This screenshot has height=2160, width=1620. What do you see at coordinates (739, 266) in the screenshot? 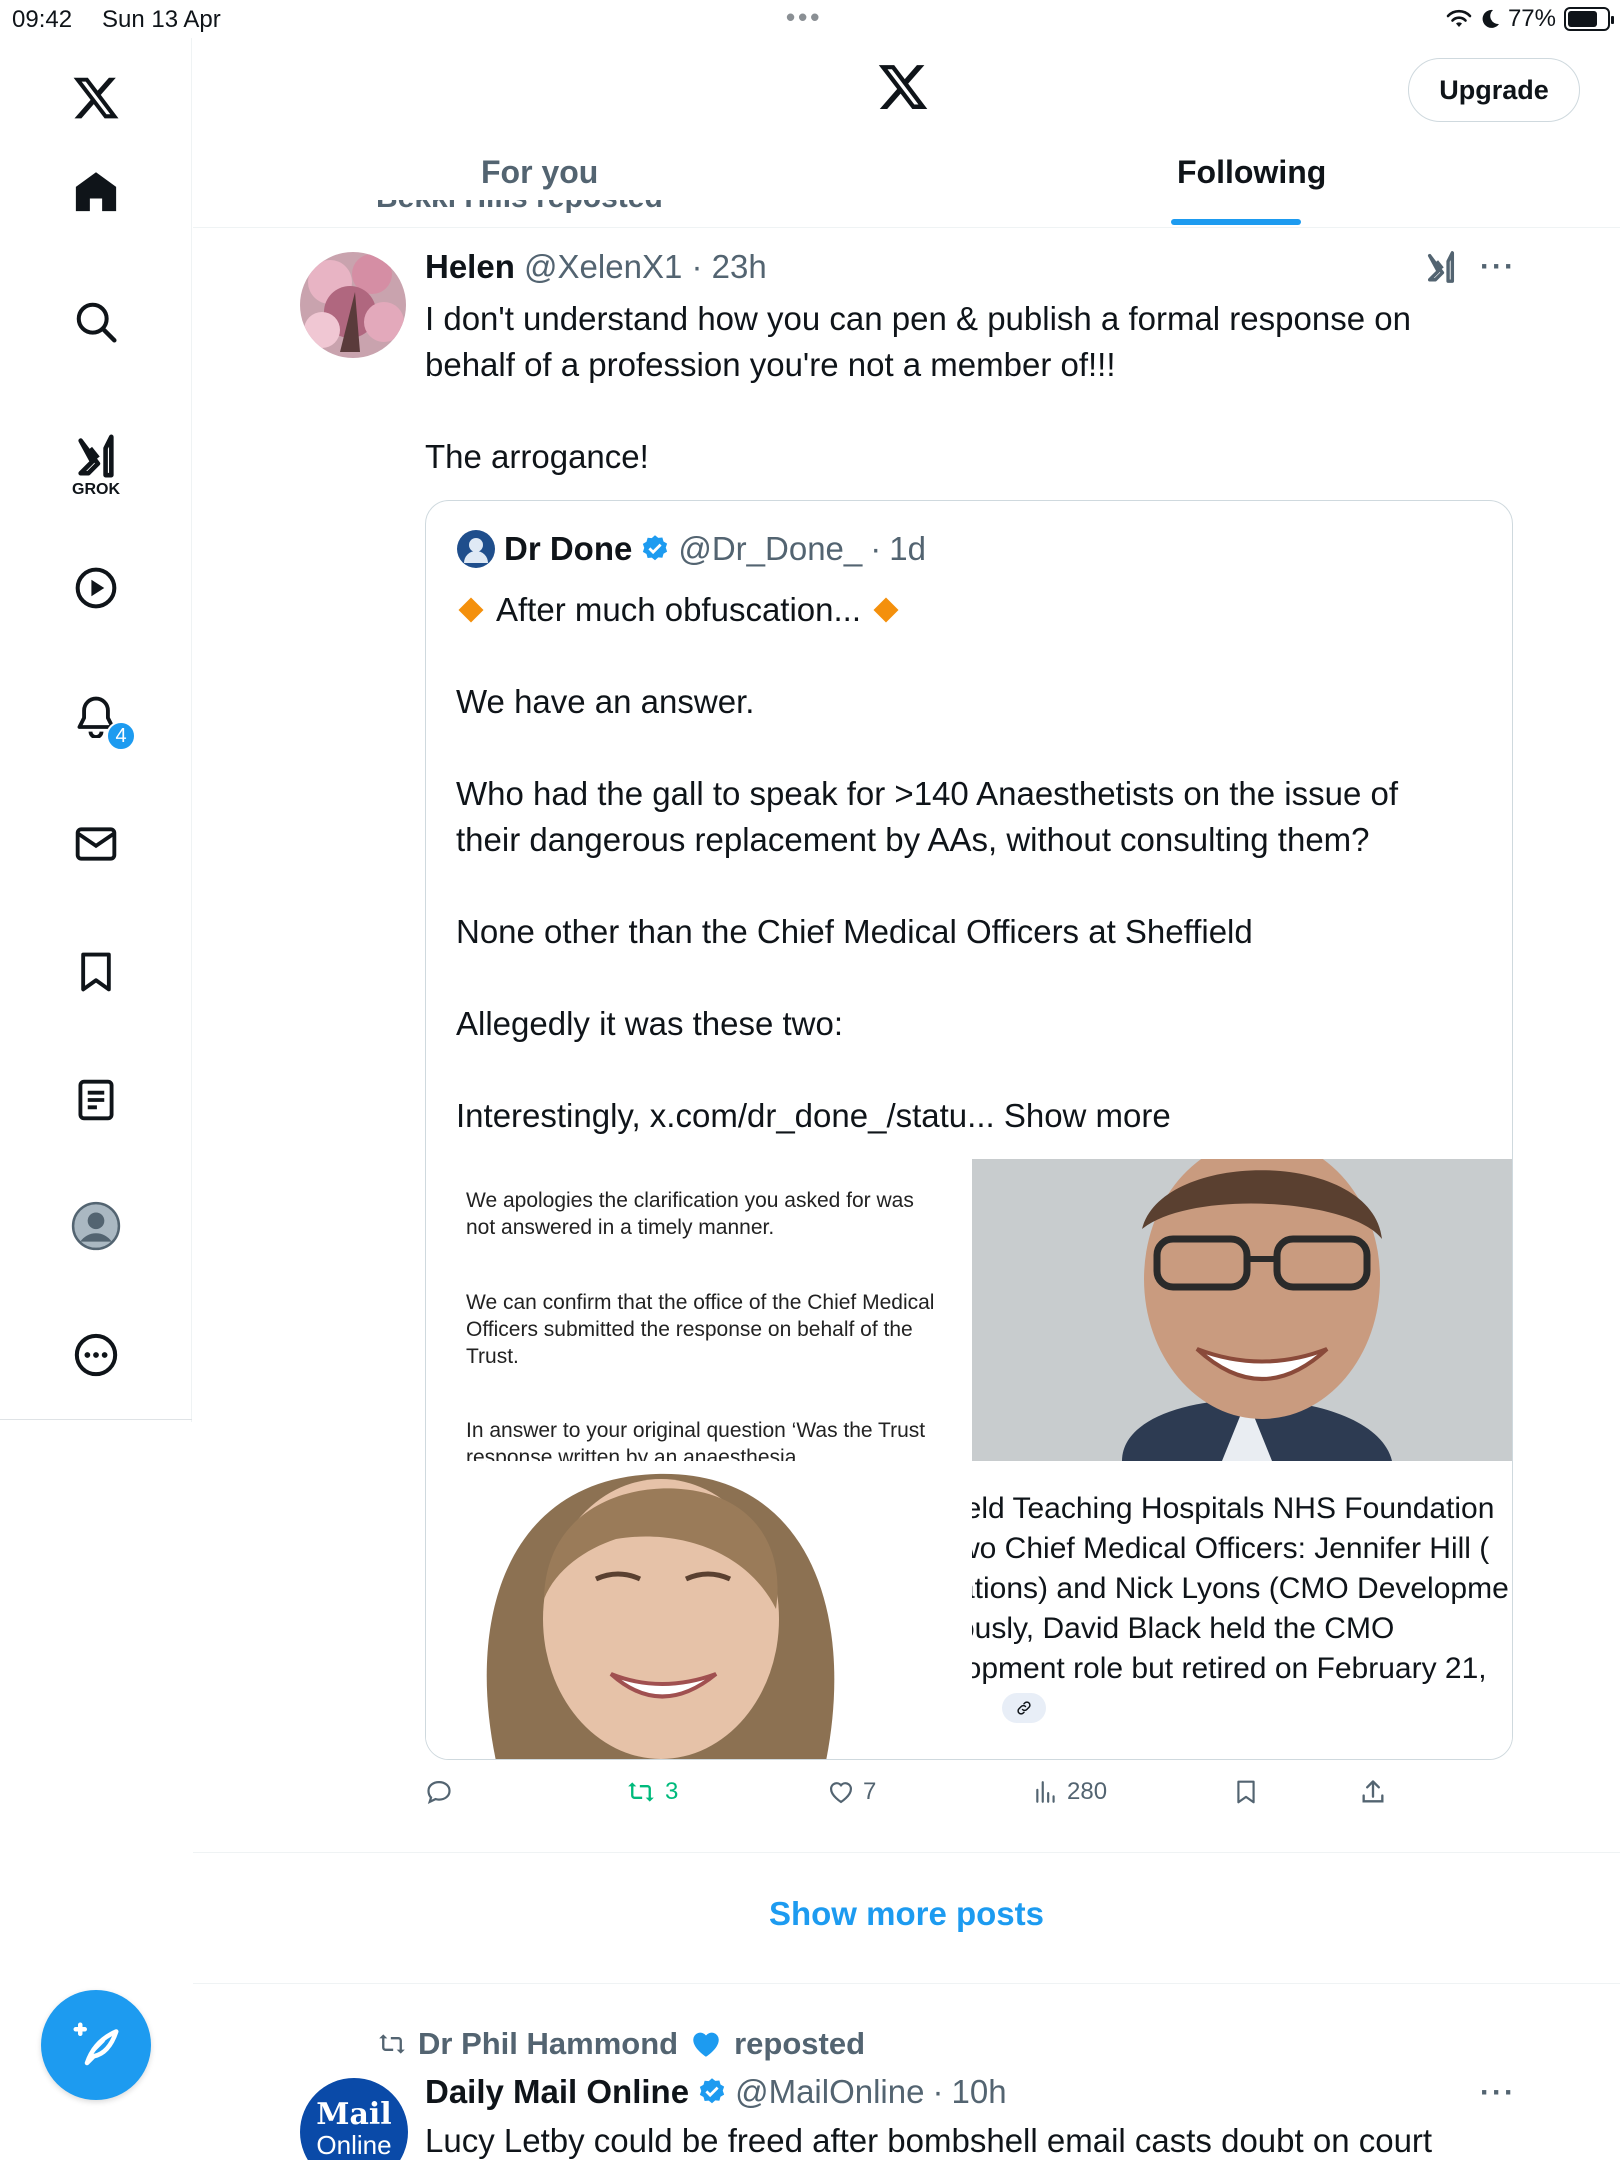
I see `tweet-time: 23h` at bounding box center [739, 266].